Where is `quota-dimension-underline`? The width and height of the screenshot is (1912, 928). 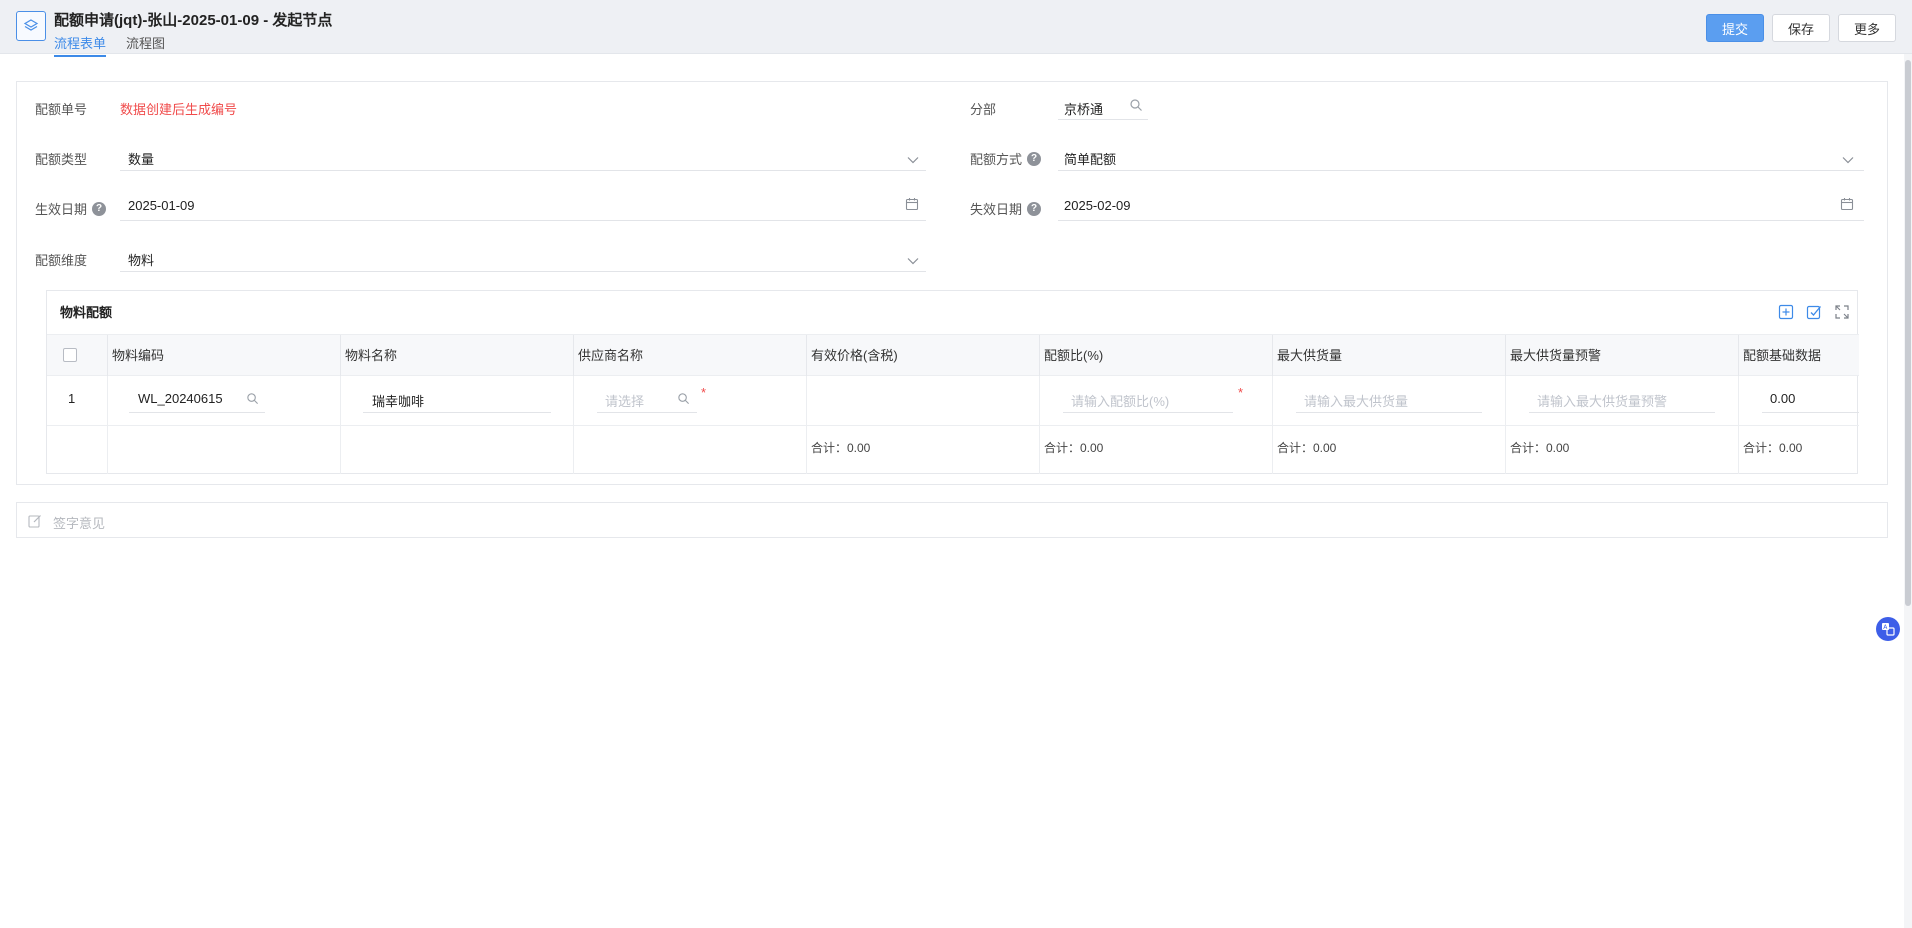 quota-dimension-underline is located at coordinates (523, 271).